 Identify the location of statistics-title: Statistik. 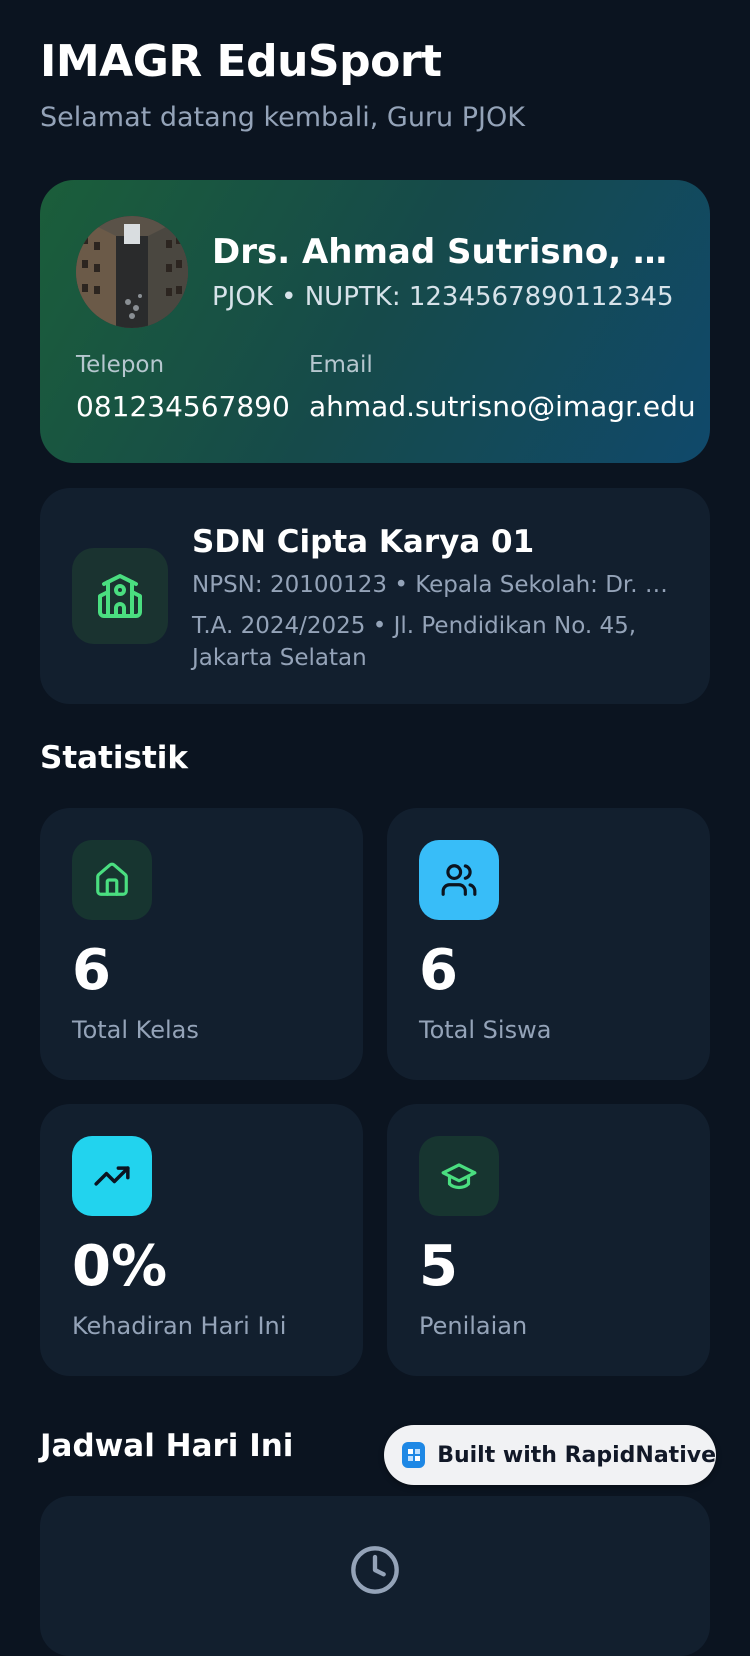
(114, 758).